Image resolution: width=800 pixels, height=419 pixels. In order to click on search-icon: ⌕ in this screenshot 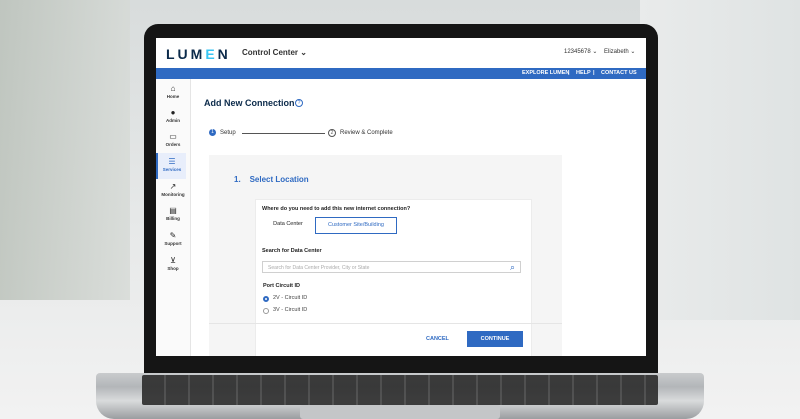, I will do `click(512, 267)`.